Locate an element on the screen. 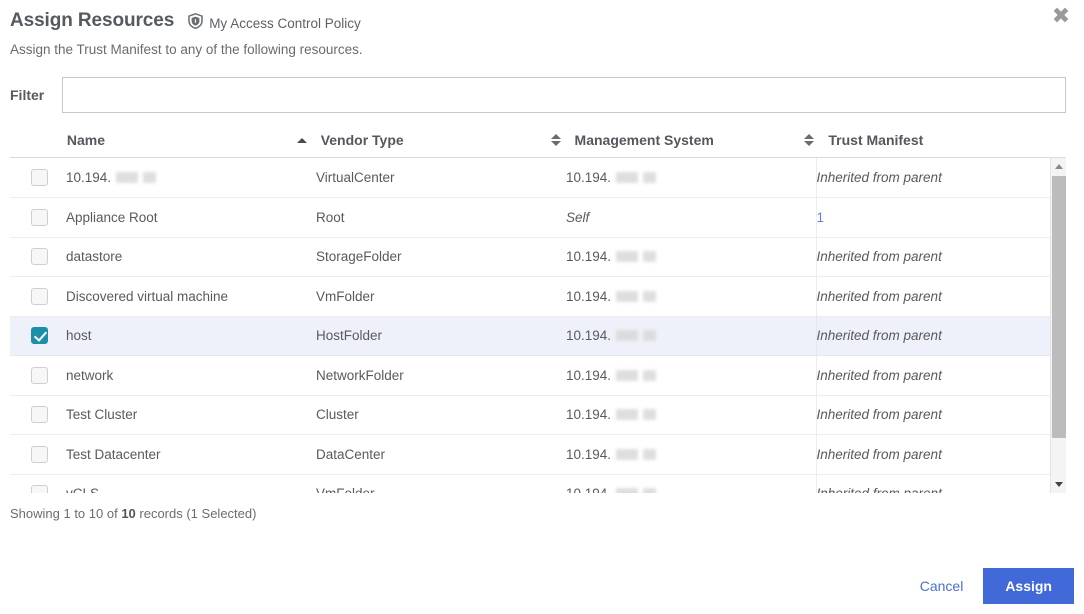 This screenshot has height=614, width=1084. column-header-select is located at coordinates (38, 145).